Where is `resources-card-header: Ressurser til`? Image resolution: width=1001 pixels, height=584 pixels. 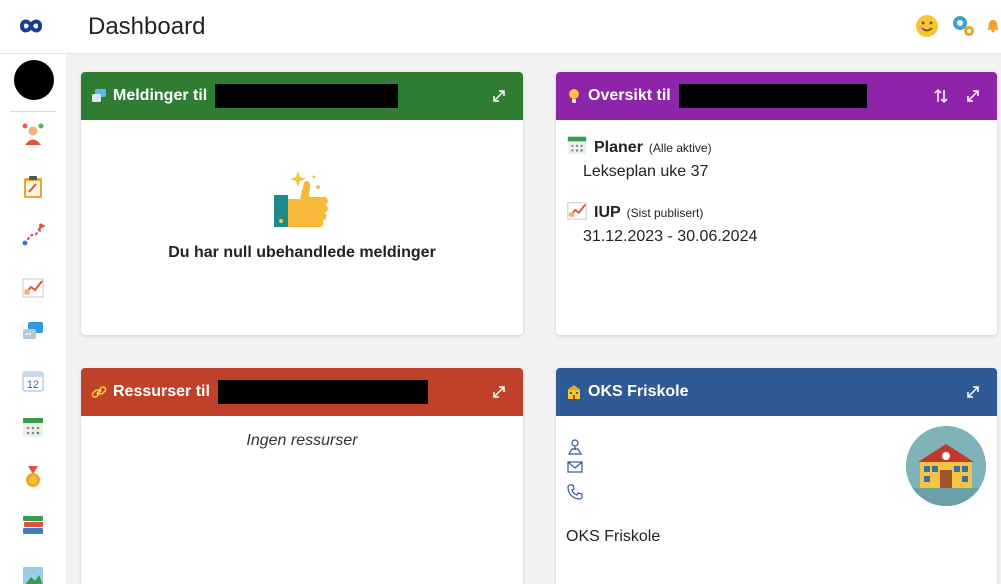 resources-card-header: Ressurser til is located at coordinates (302, 392).